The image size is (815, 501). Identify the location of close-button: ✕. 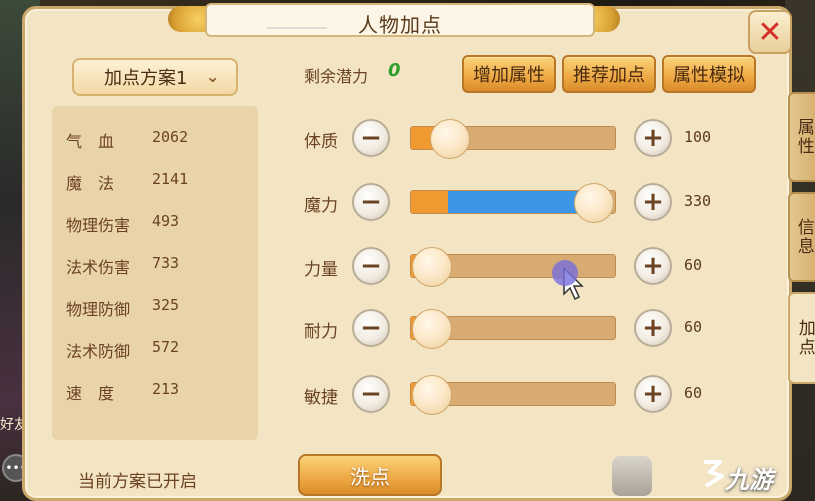
(770, 32).